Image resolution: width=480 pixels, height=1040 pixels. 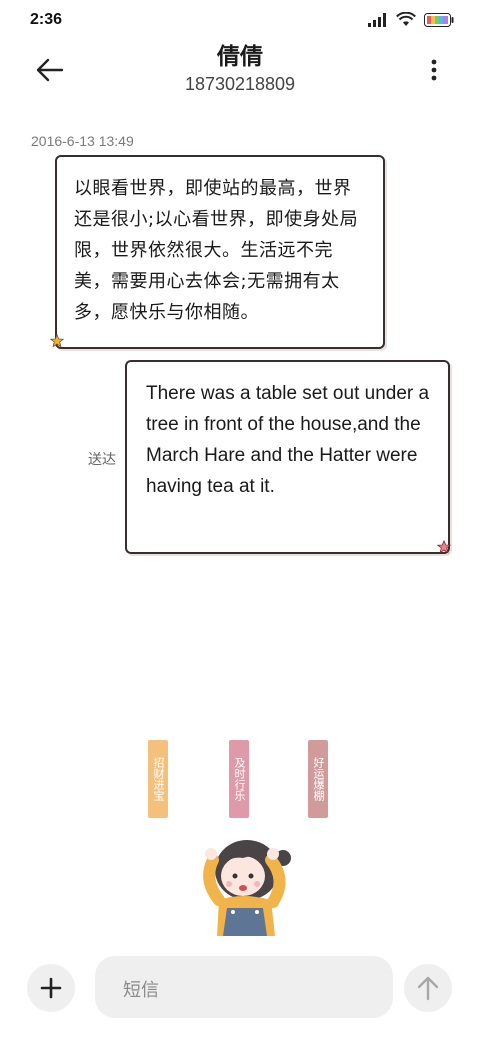 I want to click on arrow-up-icon, so click(x=428, y=988).